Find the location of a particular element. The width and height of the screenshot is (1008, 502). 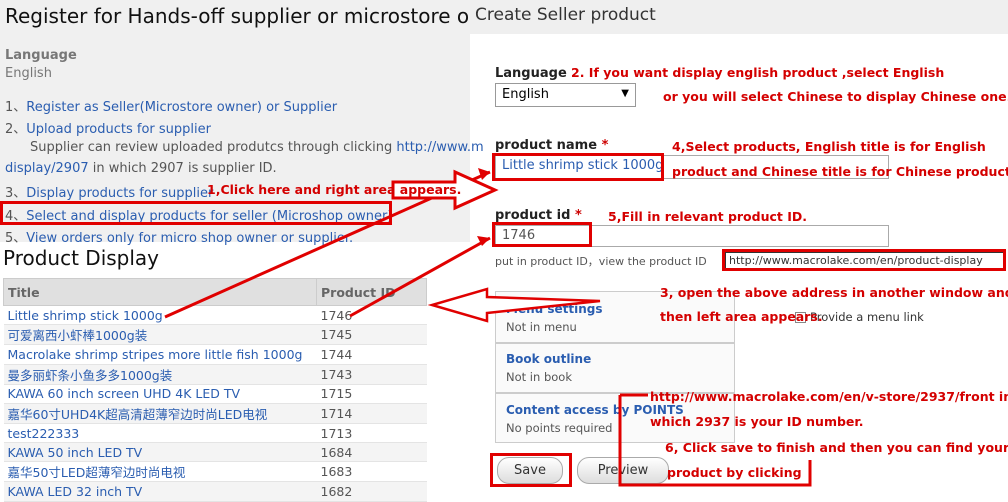

annotation-1: 1,Click here and right area appears. is located at coordinates (334, 189).